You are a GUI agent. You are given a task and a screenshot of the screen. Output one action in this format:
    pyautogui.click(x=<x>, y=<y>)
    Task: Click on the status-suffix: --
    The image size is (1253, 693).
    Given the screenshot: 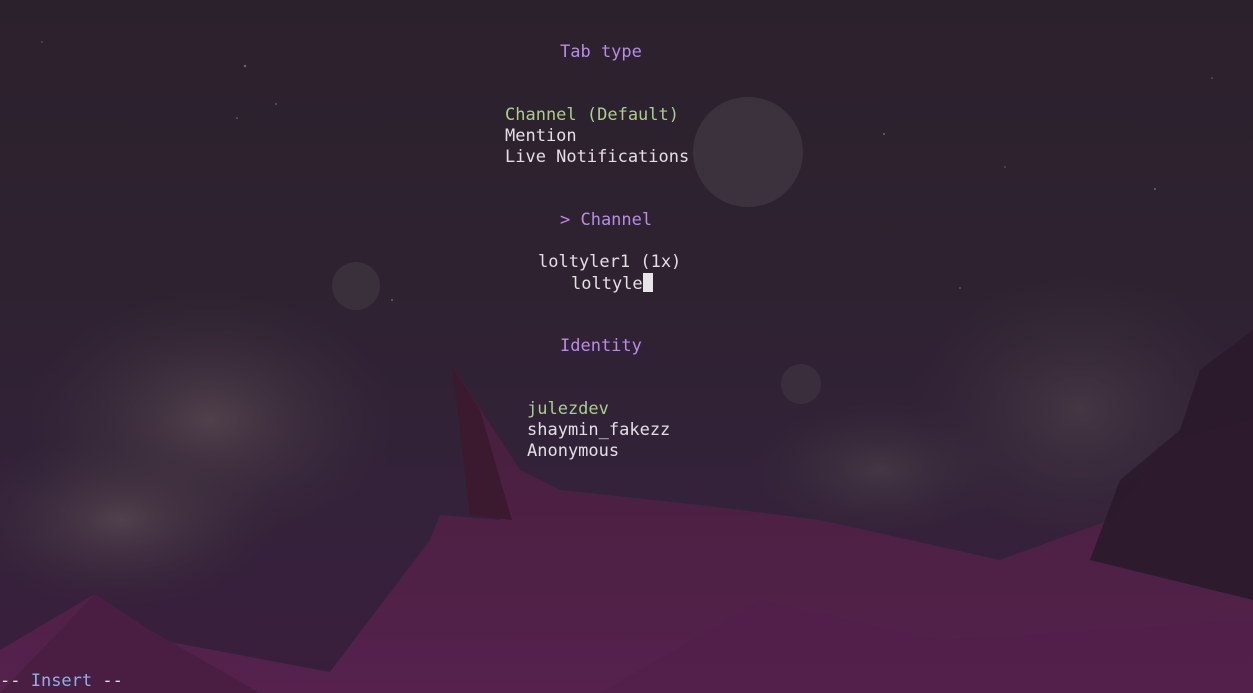 What is the action you would take?
    pyautogui.click(x=107, y=681)
    